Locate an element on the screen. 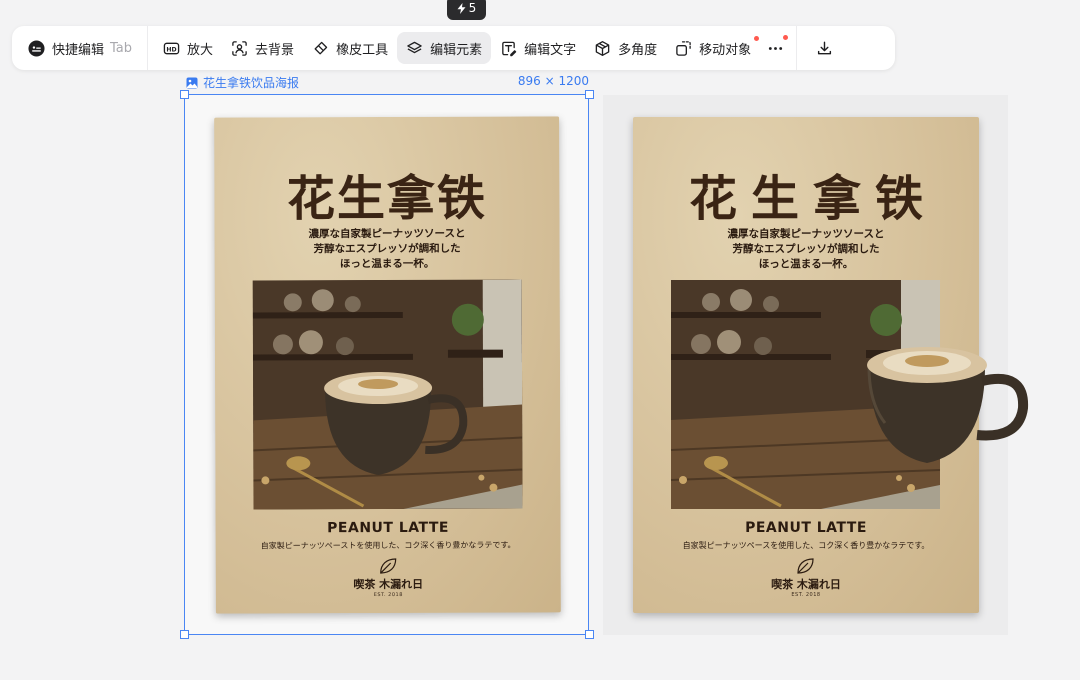 The image size is (1080, 680). poster-est: EST. 2018 is located at coordinates (806, 595).